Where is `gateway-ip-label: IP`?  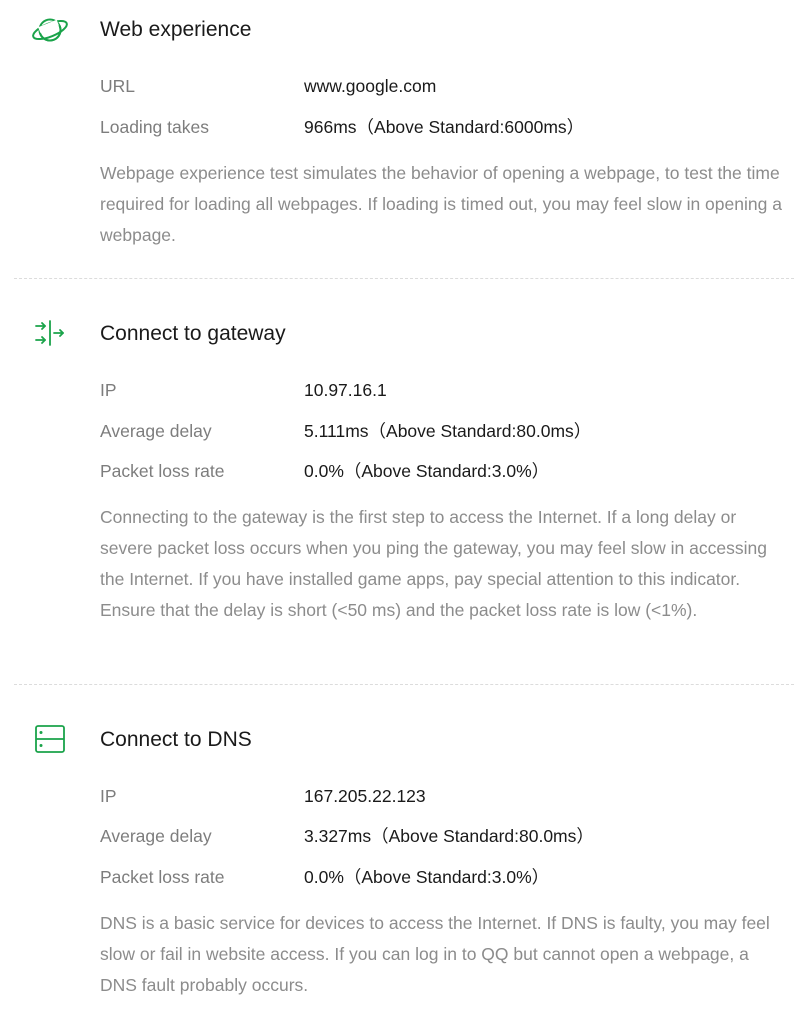
gateway-ip-label: IP is located at coordinates (108, 390).